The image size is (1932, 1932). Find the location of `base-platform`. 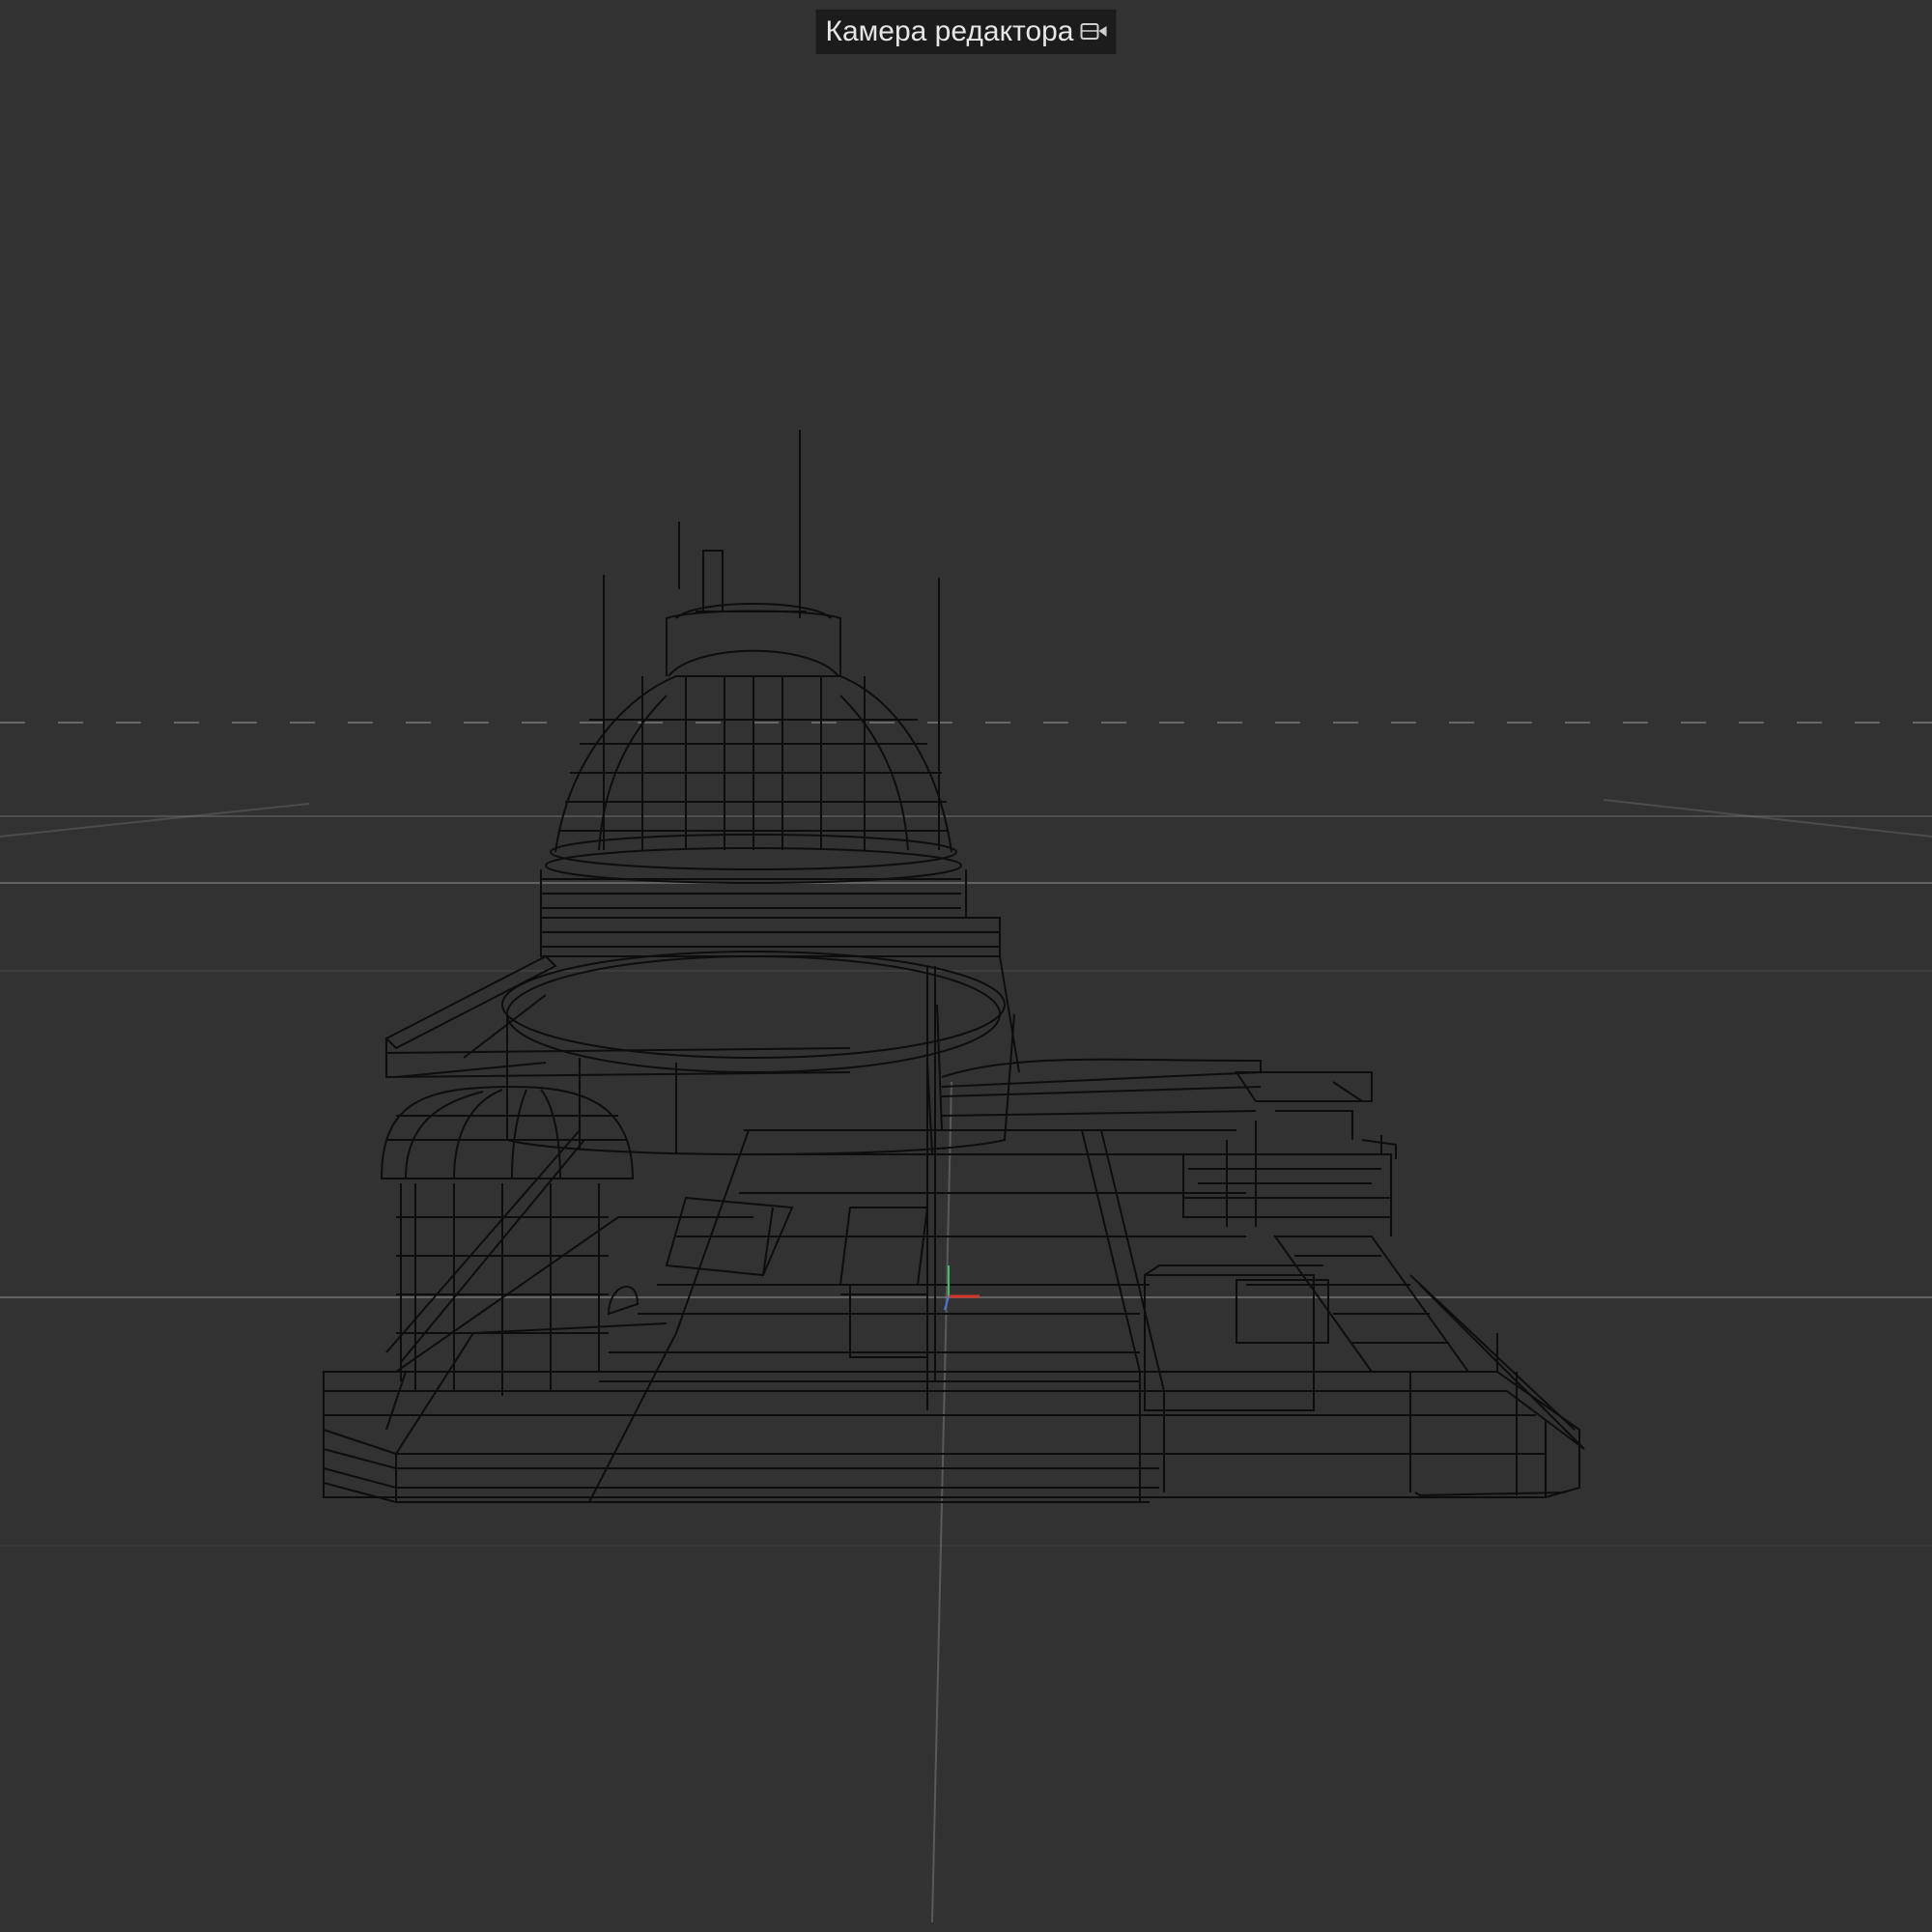

base-platform is located at coordinates (954, 1388).